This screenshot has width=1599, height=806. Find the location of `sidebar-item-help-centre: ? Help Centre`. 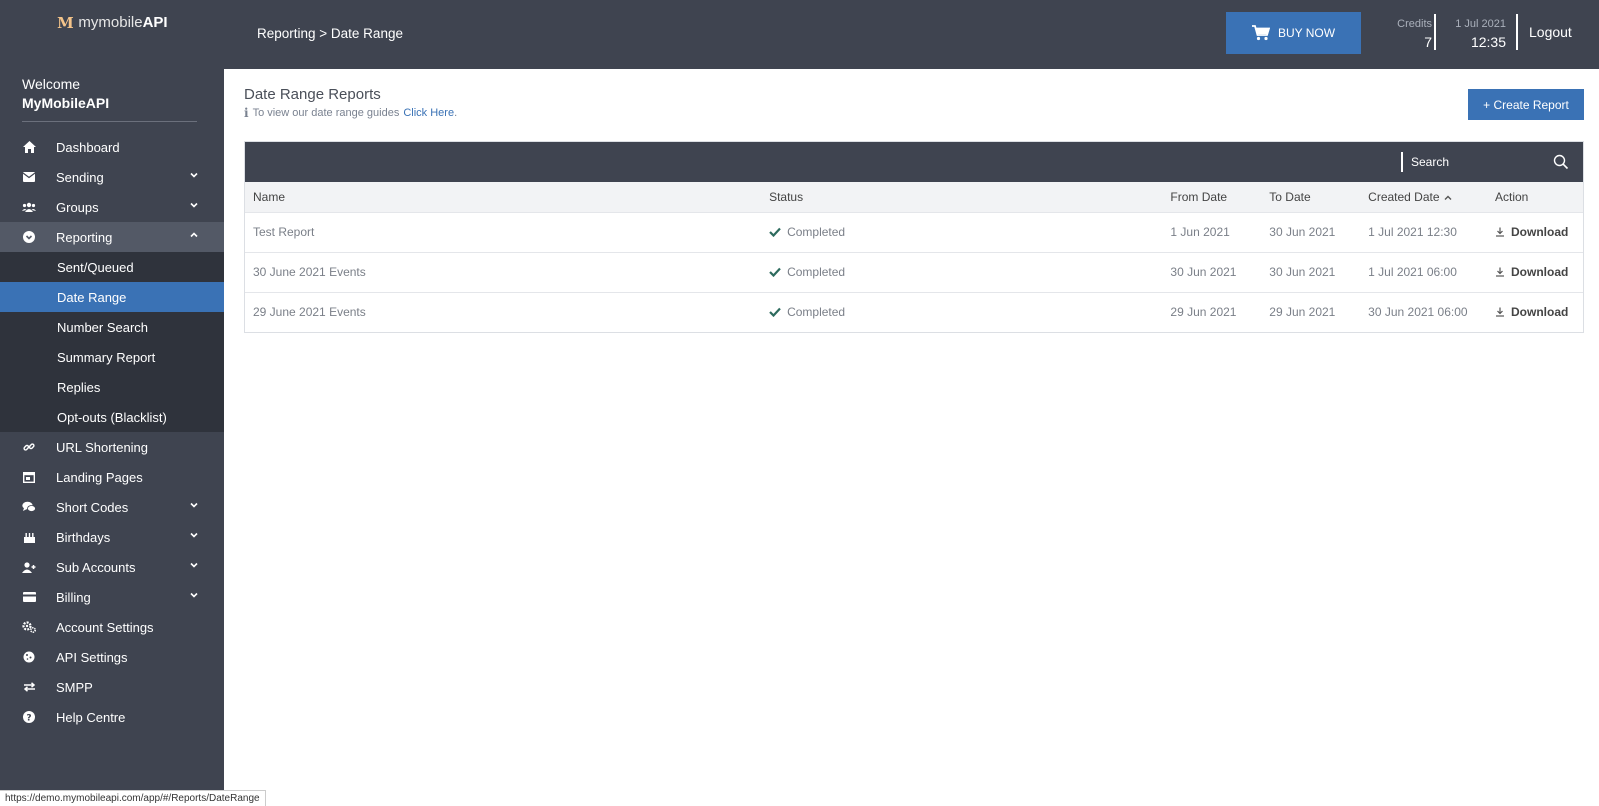

sidebar-item-help-centre: ? Help Centre is located at coordinates (112, 717).